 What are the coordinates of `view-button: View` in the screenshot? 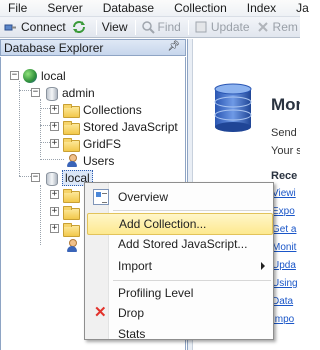 It's located at (115, 27).